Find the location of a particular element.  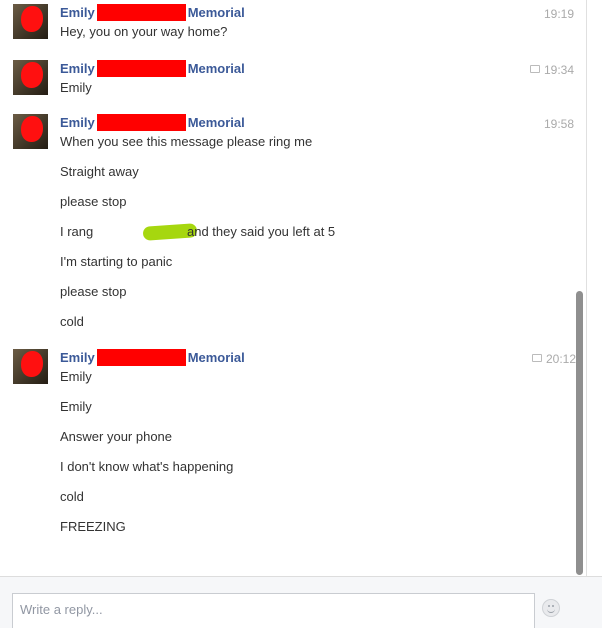

message-text: I'm starting to panic is located at coordinates (116, 261).